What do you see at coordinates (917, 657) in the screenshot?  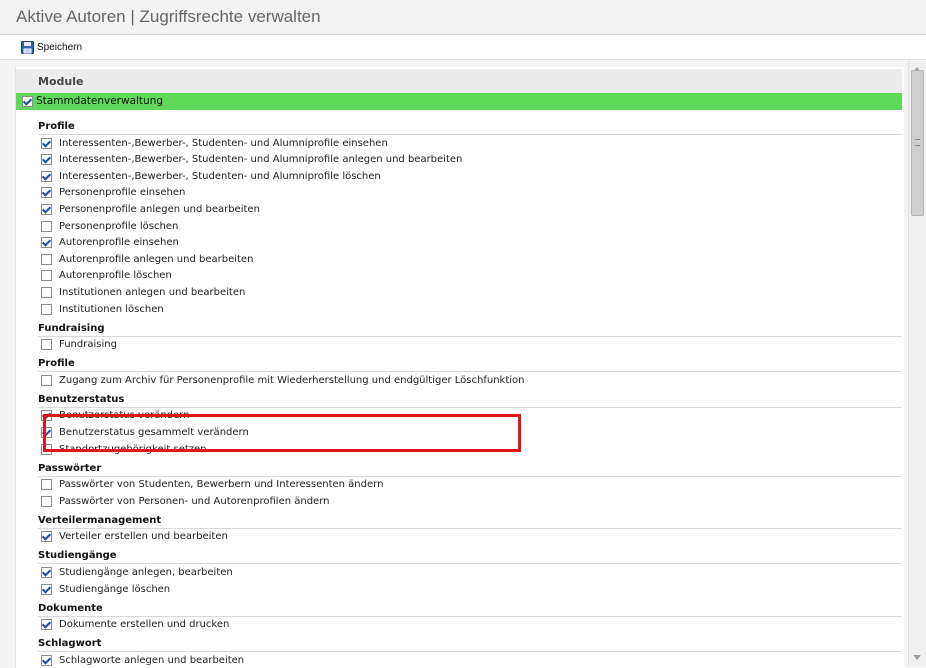 I see `scroll-down-arrow-icon` at bounding box center [917, 657].